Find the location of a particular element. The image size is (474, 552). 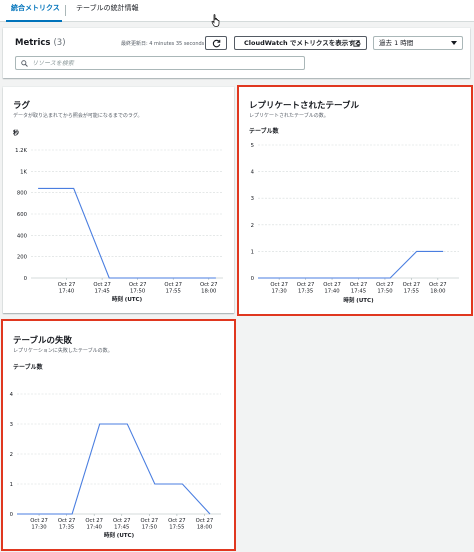

y-tick-label: 200 is located at coordinates (22, 258).